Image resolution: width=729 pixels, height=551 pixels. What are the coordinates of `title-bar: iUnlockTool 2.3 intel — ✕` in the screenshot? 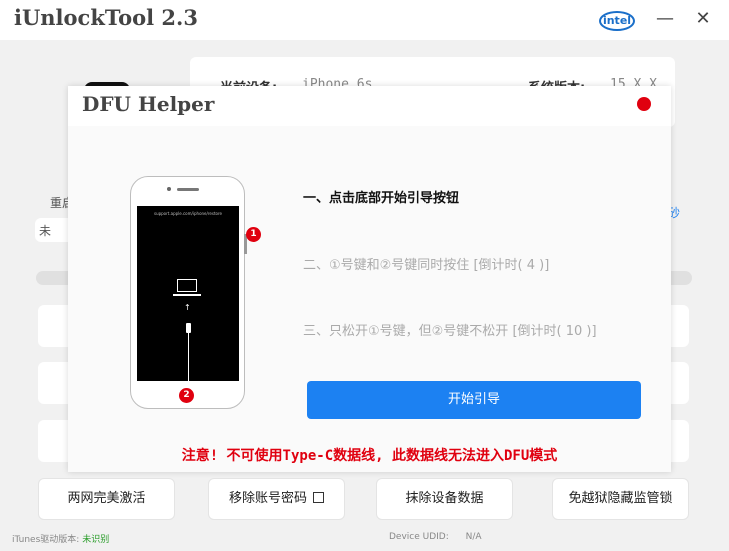 It's located at (364, 20).